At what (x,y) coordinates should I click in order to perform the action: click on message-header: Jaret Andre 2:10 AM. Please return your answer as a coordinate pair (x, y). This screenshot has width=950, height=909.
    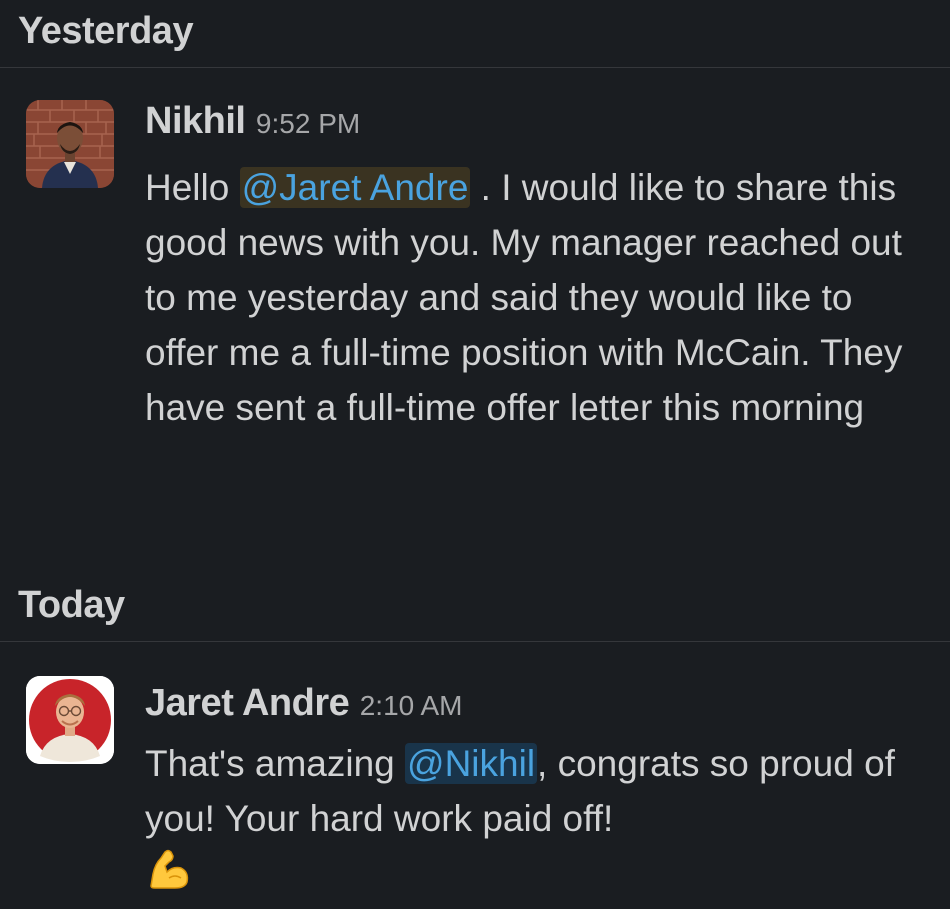
    Looking at the image, I should click on (303, 703).